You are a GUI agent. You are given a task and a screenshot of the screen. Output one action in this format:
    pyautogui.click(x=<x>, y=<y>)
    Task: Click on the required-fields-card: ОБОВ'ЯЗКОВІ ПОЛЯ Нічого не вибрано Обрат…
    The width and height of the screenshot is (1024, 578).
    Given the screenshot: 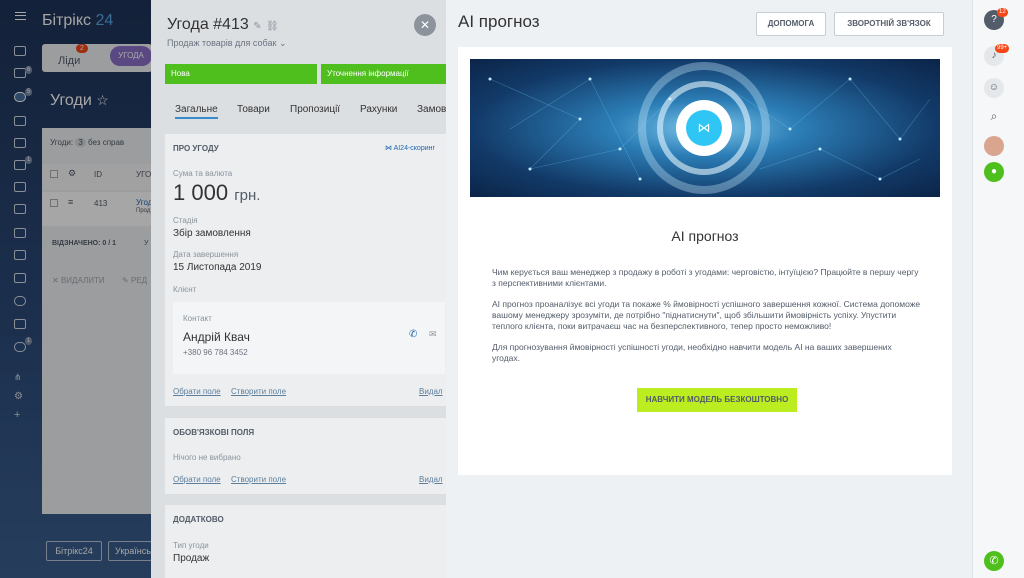 What is the action you would take?
    pyautogui.click(x=305, y=456)
    